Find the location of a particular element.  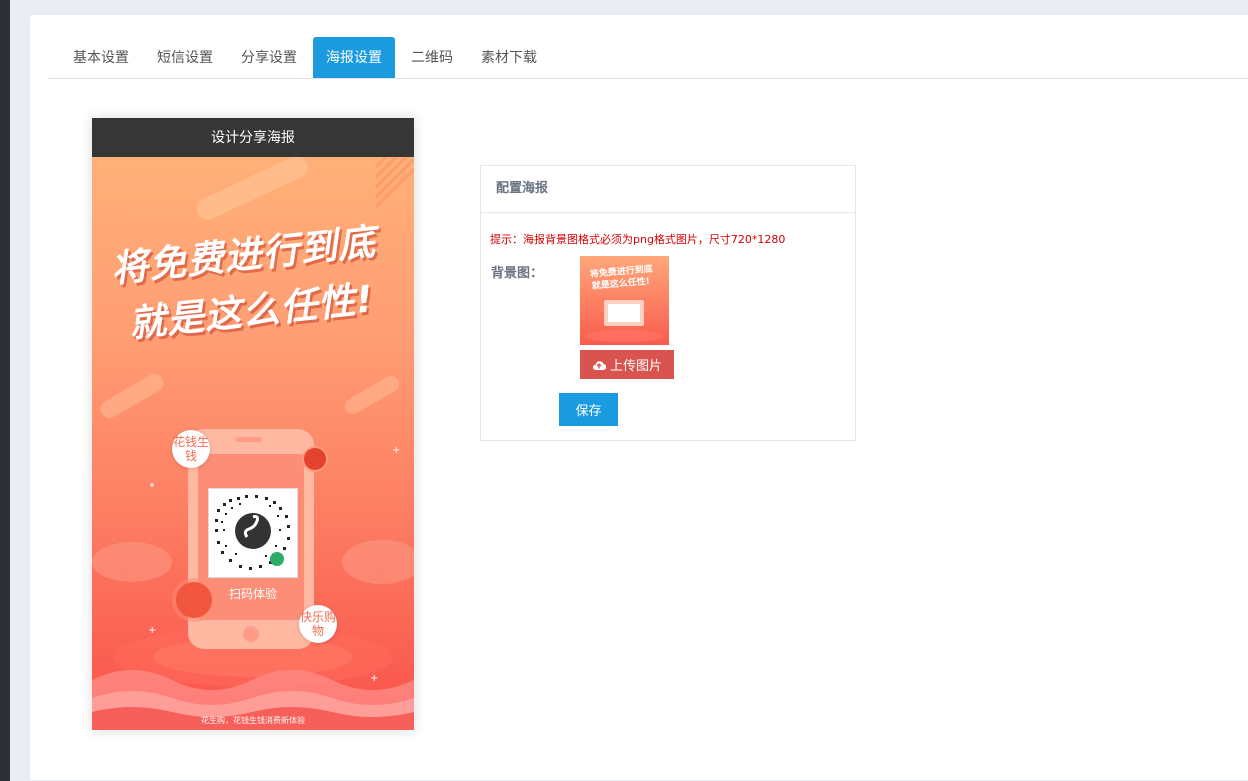

coin-icon is located at coordinates (315, 459).